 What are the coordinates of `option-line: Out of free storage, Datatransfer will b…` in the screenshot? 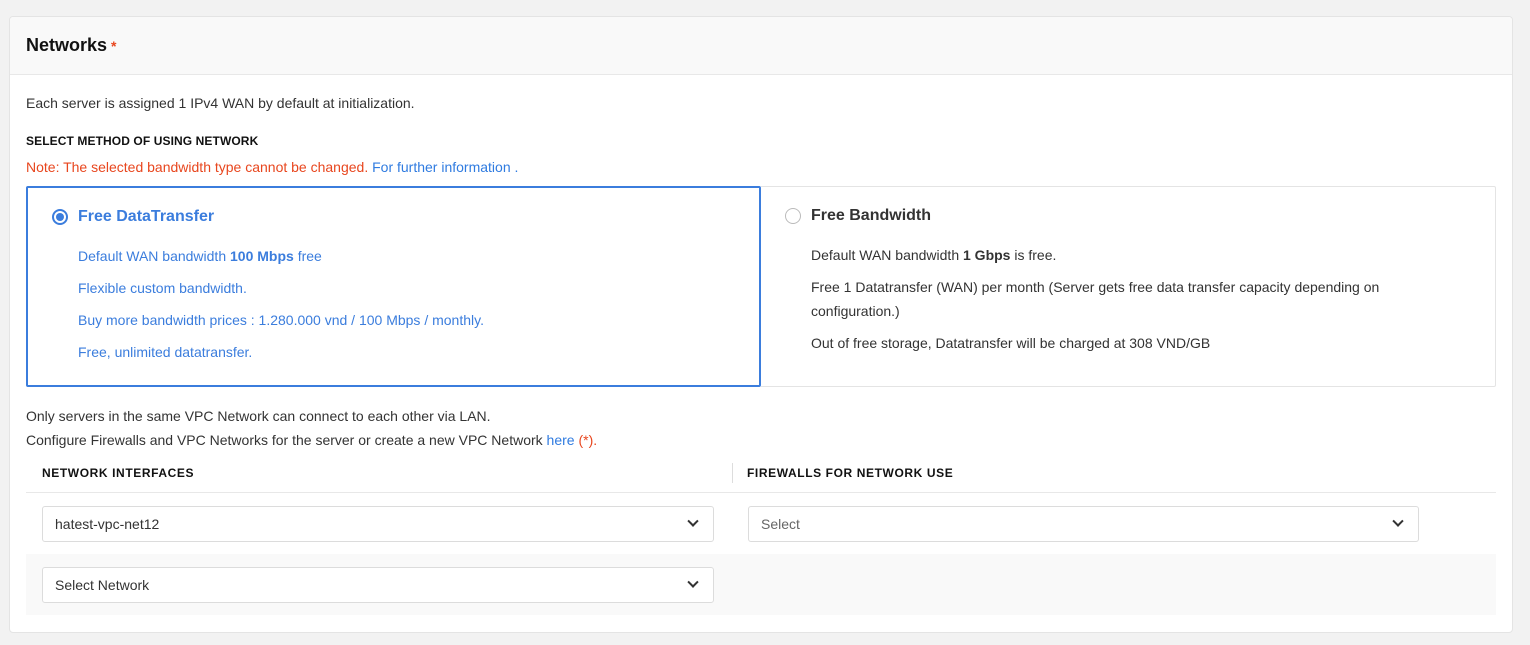 It's located at (1011, 343).